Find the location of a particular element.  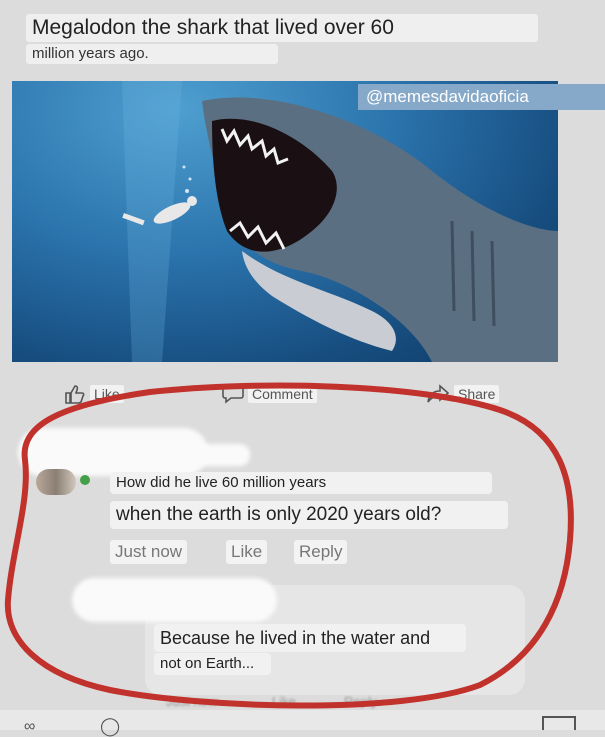

post-text-line-1: Megalodon the shark that lived over 60 is located at coordinates (282, 28).